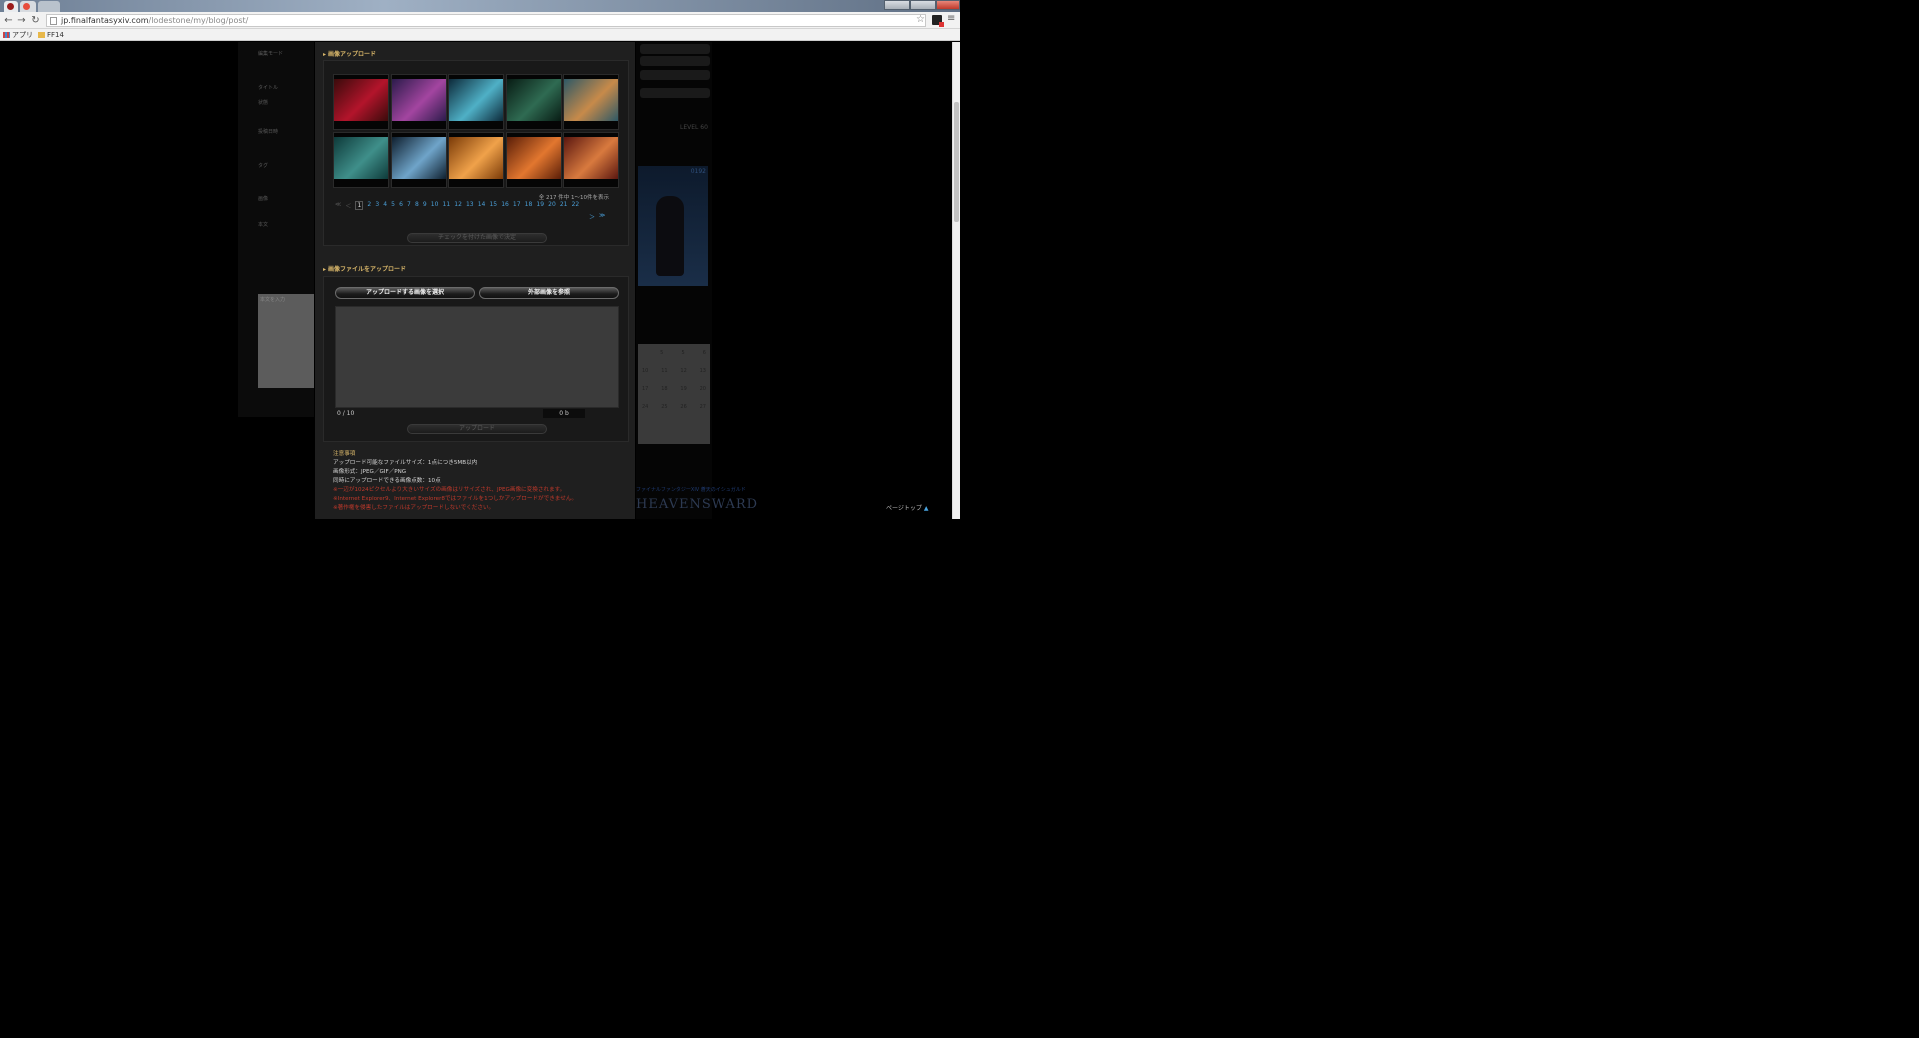 The width and height of the screenshot is (1919, 1038). I want to click on note-line: 同時にアップロードできる画像点数：10点, so click(387, 481).